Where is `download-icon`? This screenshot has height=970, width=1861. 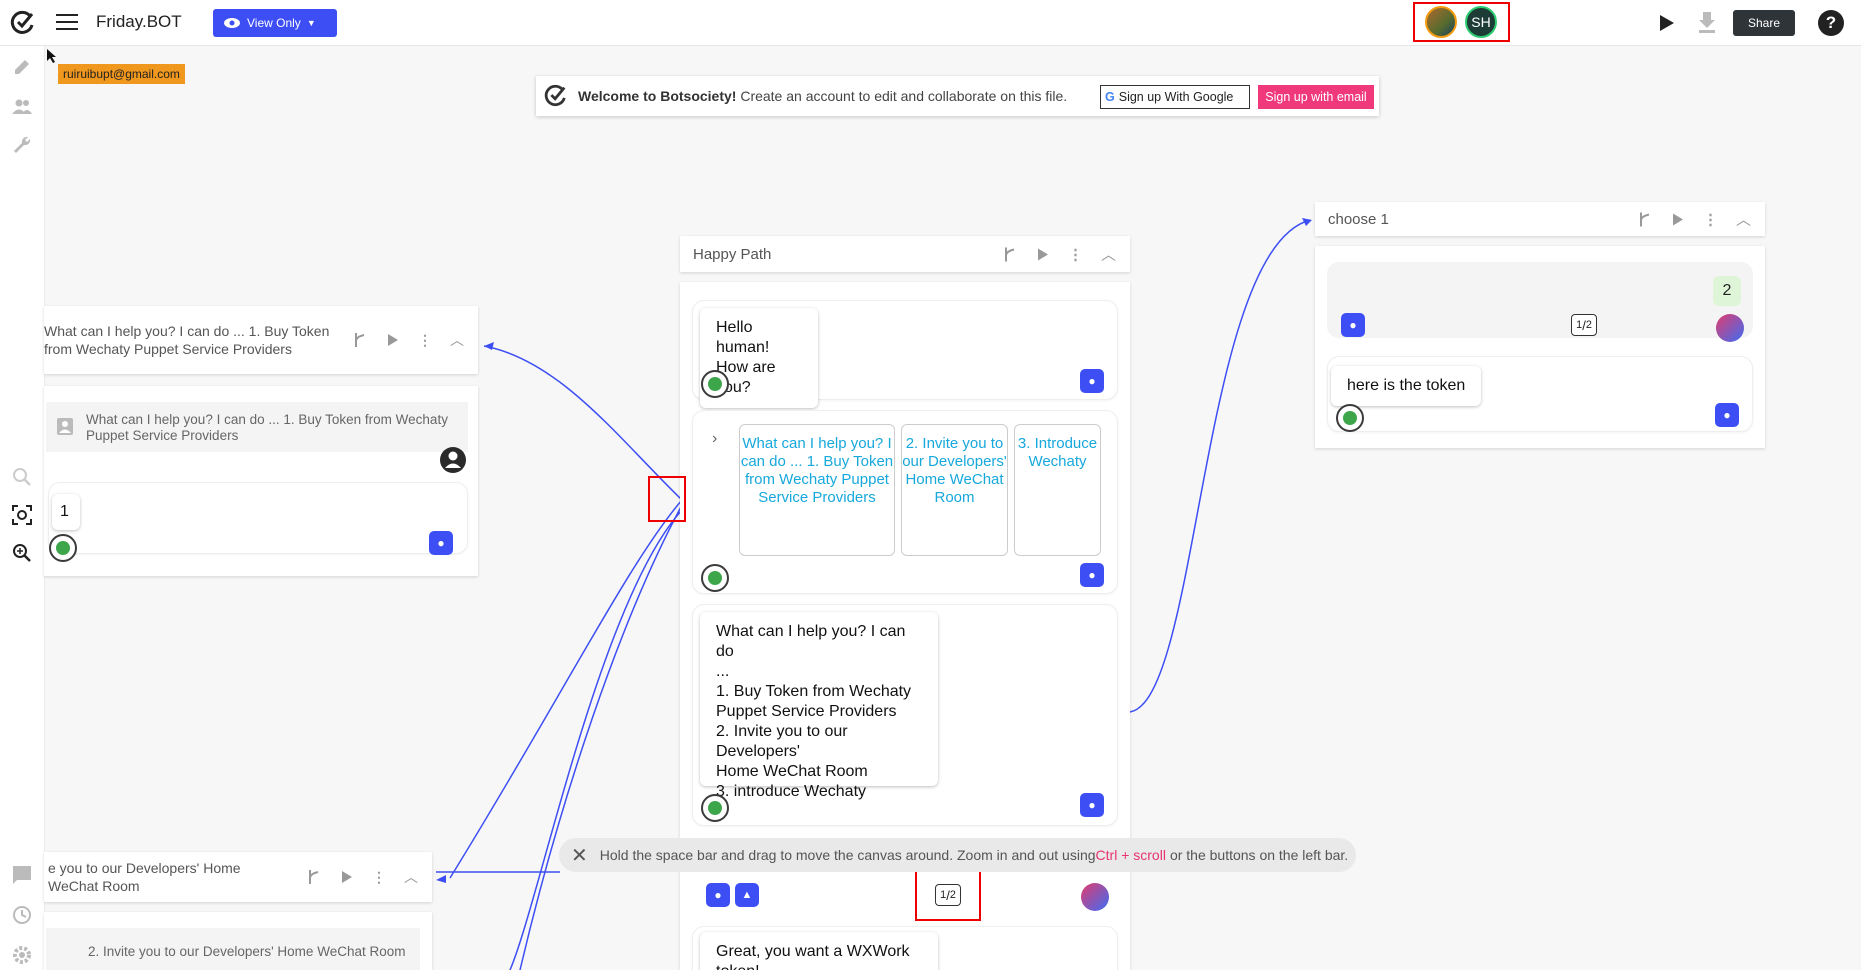 download-icon is located at coordinates (1707, 22).